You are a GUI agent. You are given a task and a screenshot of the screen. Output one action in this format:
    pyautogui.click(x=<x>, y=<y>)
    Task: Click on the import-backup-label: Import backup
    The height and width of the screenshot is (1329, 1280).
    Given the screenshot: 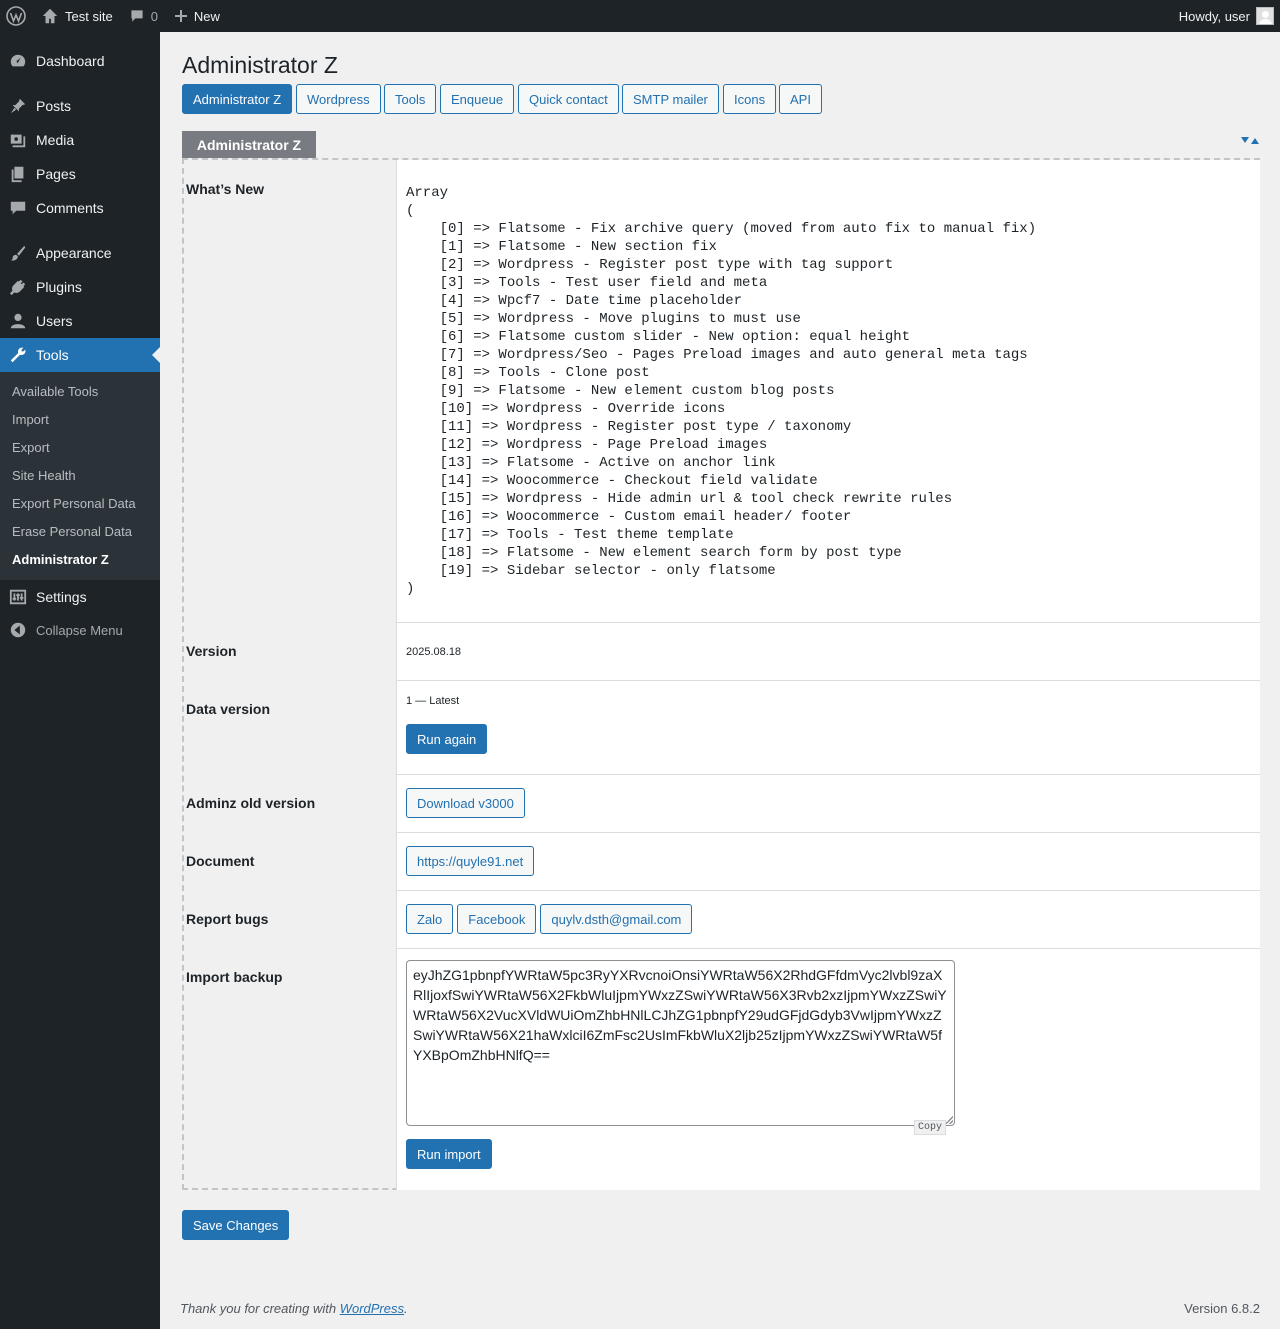 What is the action you would take?
    pyautogui.click(x=234, y=977)
    